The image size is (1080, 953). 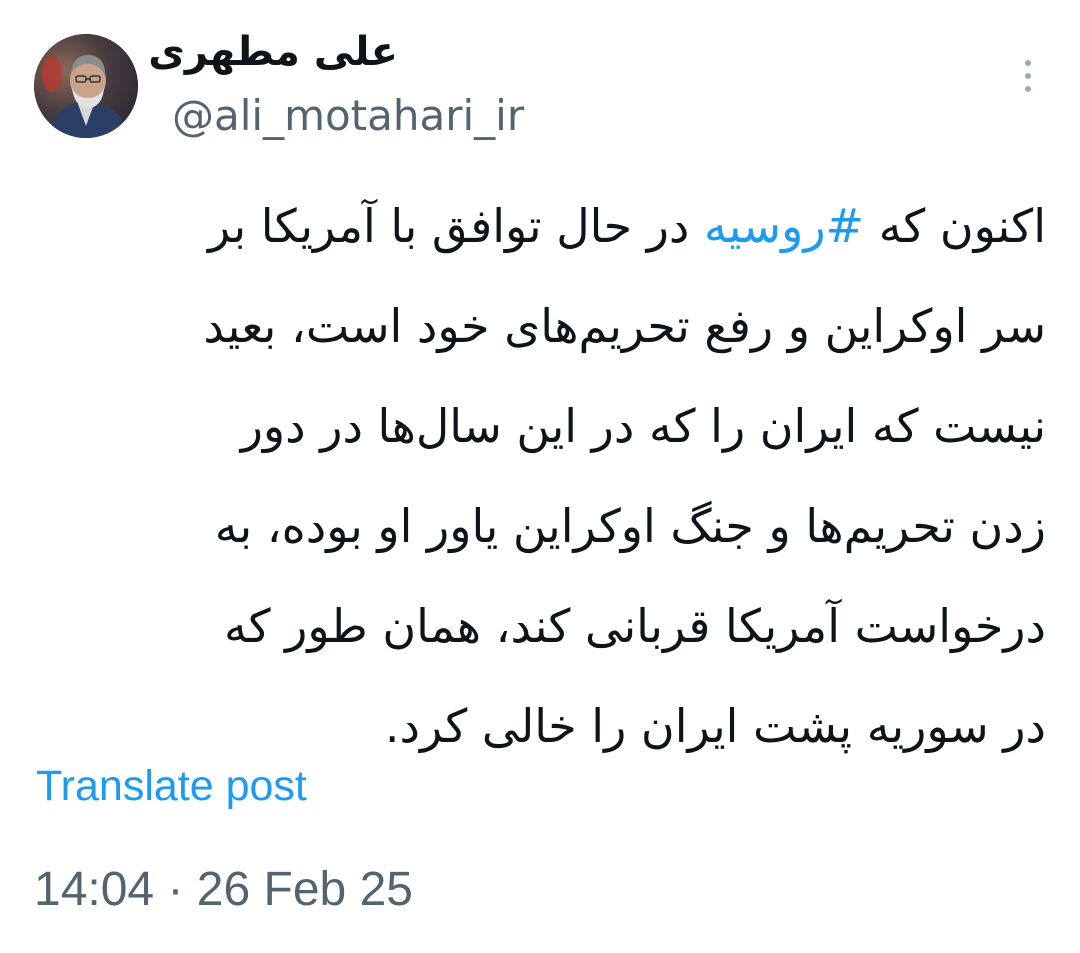 I want to click on translate-post-link: Translate post, so click(x=171, y=786).